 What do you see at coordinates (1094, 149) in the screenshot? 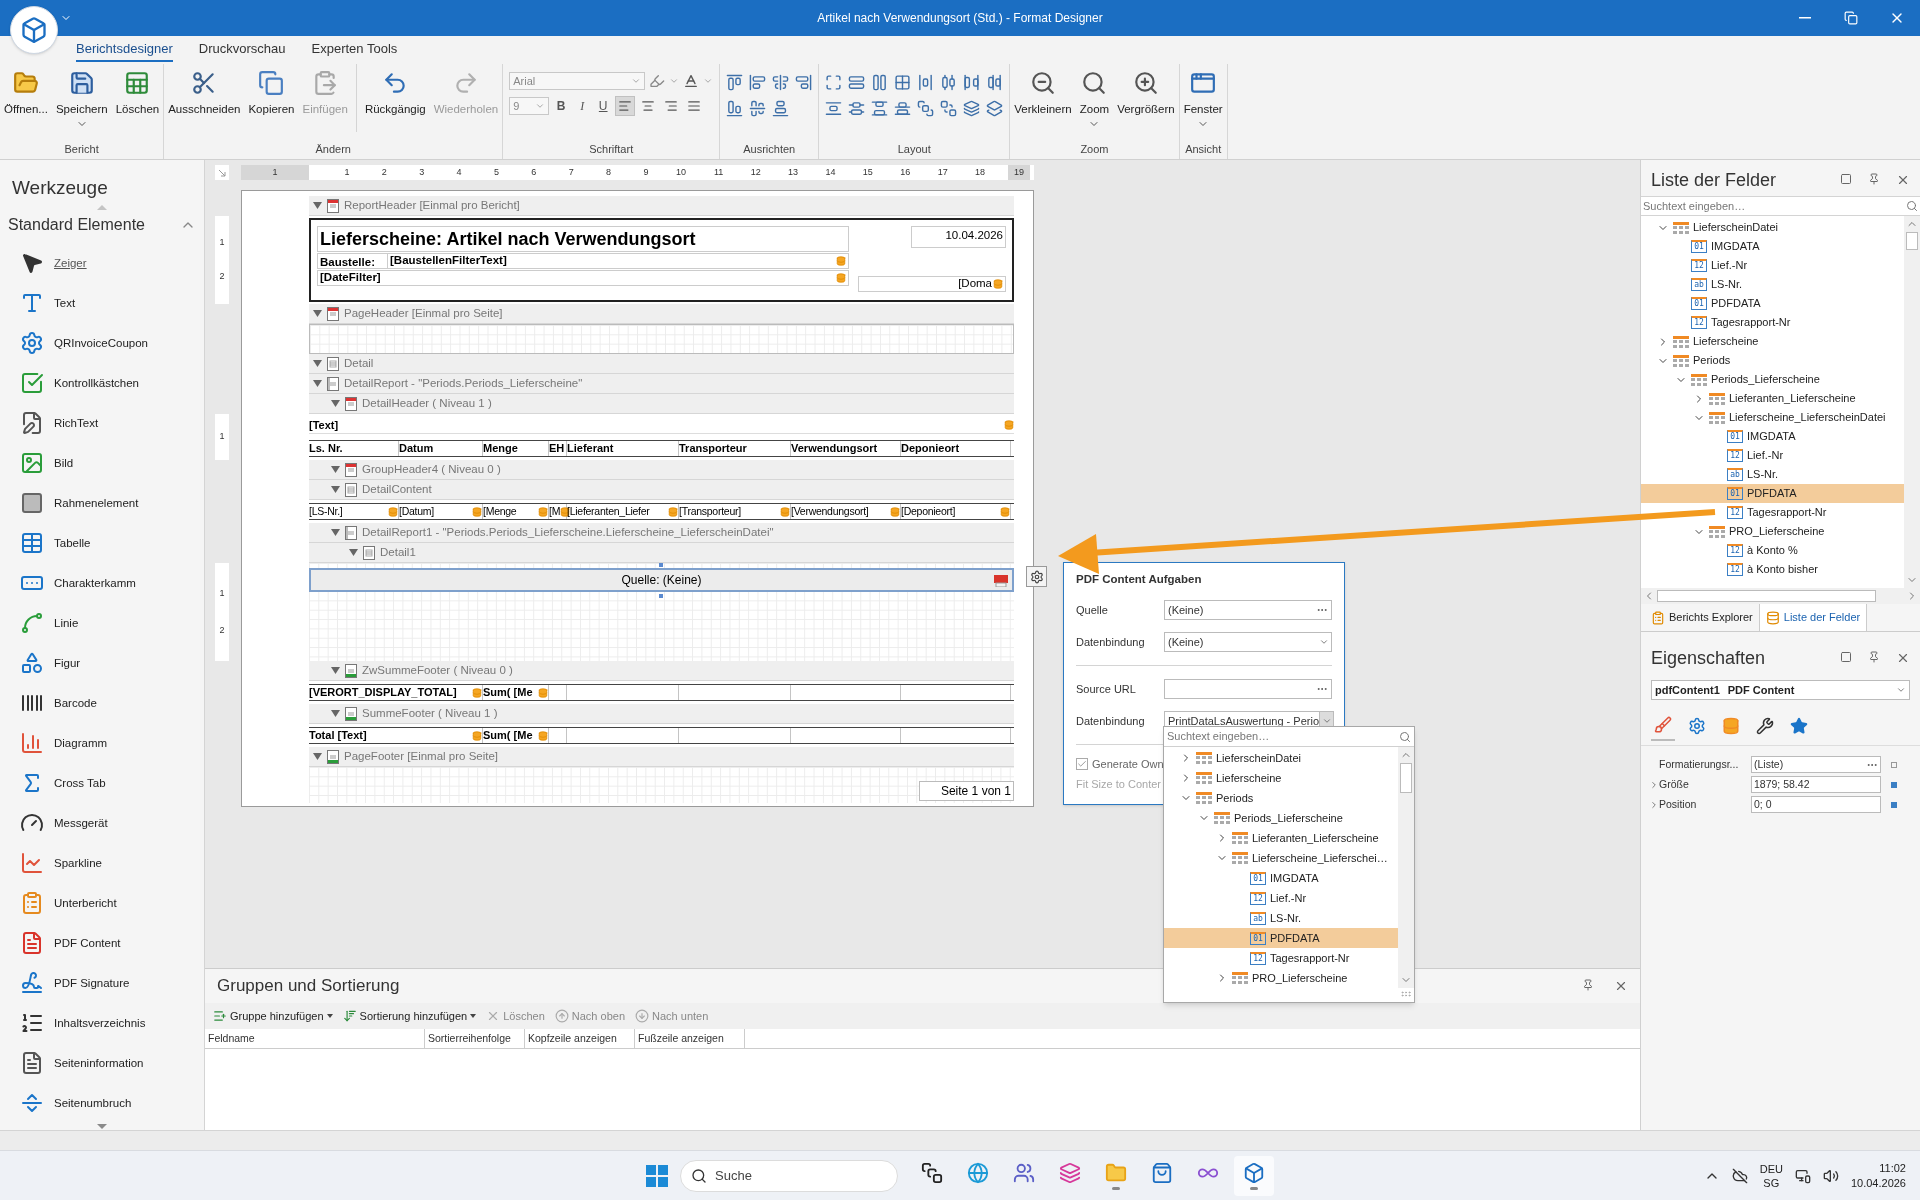
I see `ribbon-group-label: Zoom` at bounding box center [1094, 149].